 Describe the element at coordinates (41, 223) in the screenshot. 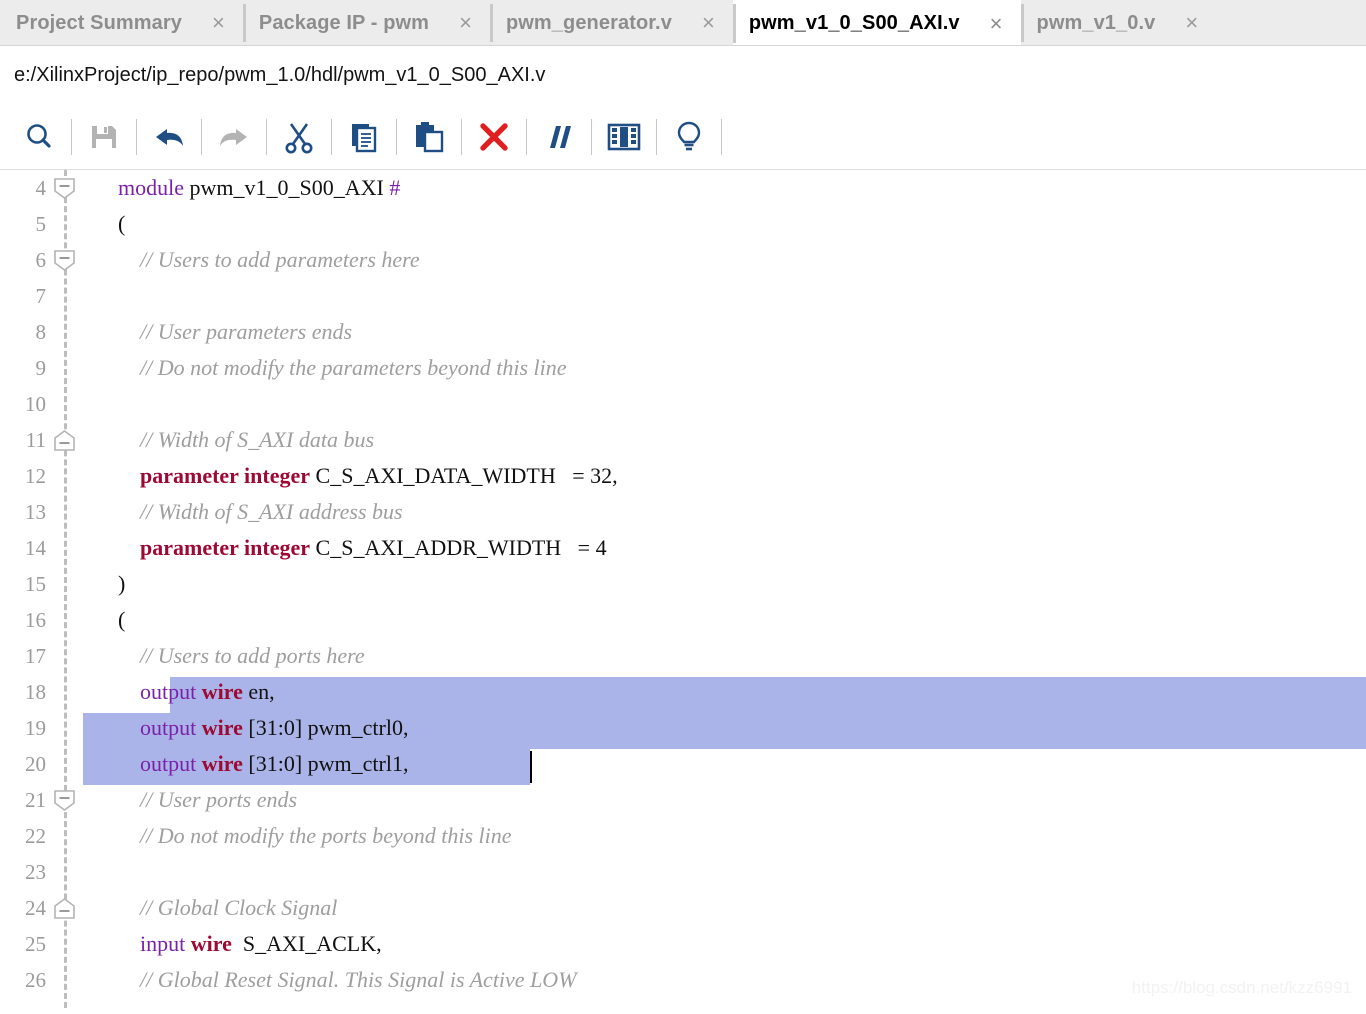

I see `line-number: 5` at that location.